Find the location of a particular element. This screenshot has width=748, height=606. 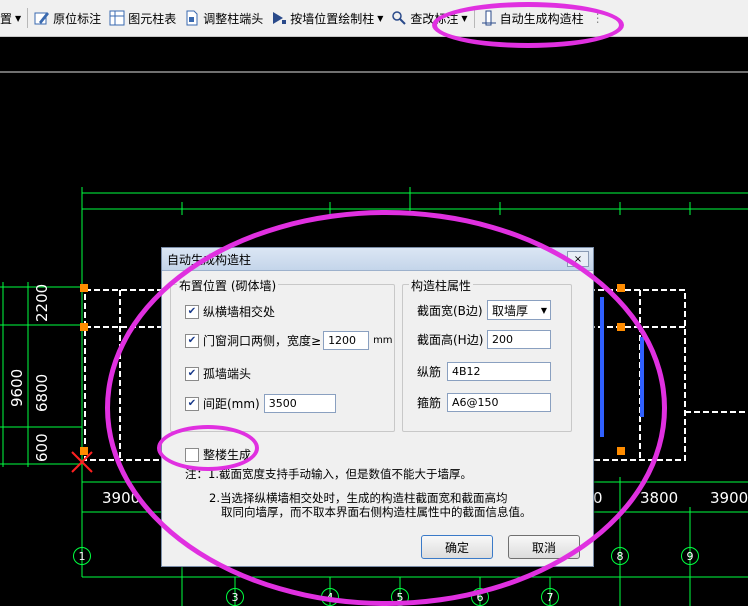

pencil-icon is located at coordinates (42, 18).